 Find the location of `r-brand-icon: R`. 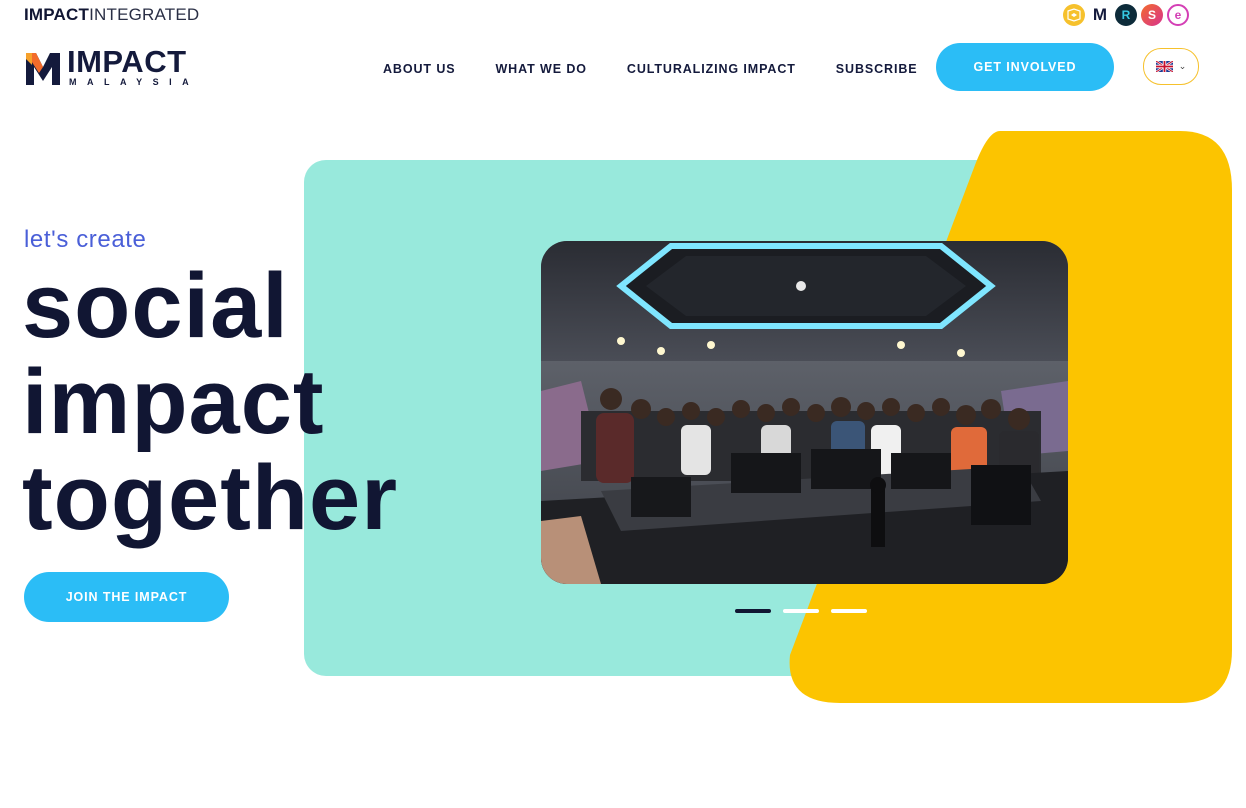

r-brand-icon: R is located at coordinates (1126, 15).